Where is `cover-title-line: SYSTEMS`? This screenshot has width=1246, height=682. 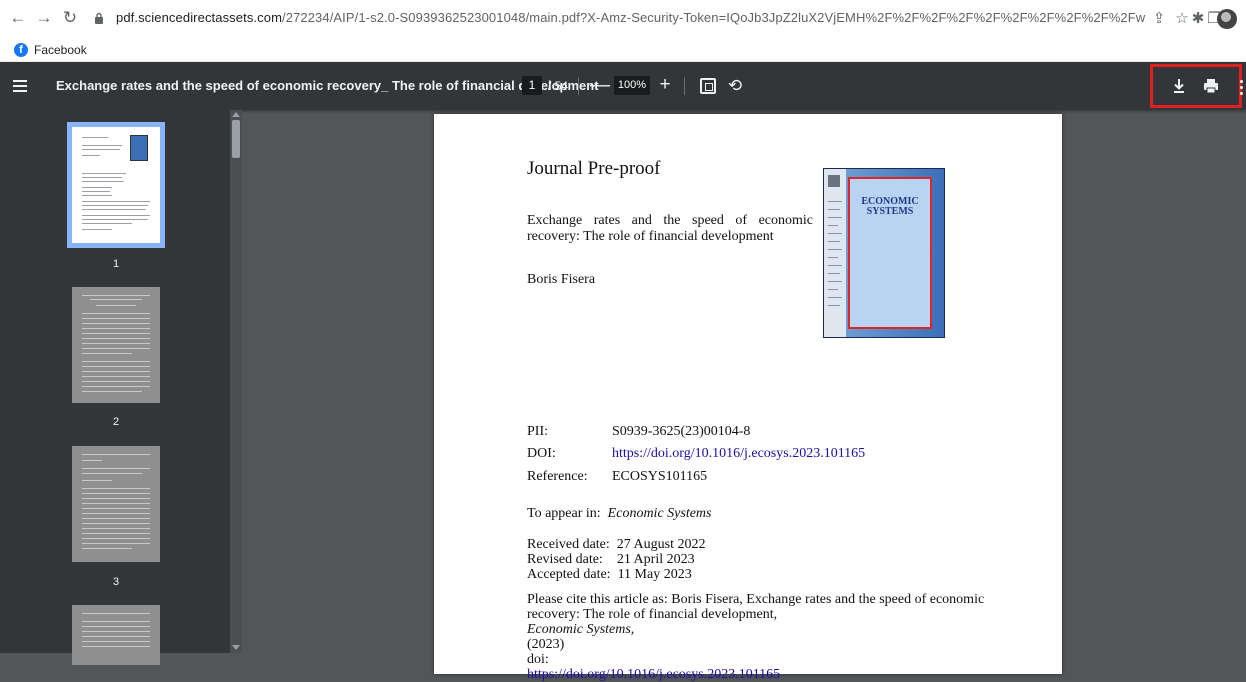
cover-title-line: SYSTEMS is located at coordinates (890, 211).